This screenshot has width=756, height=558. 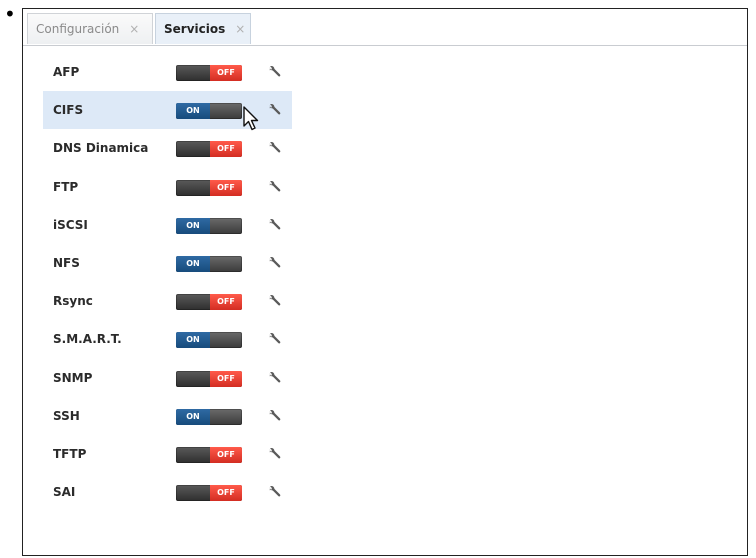 I want to click on tab-label: Servicios, so click(x=195, y=29).